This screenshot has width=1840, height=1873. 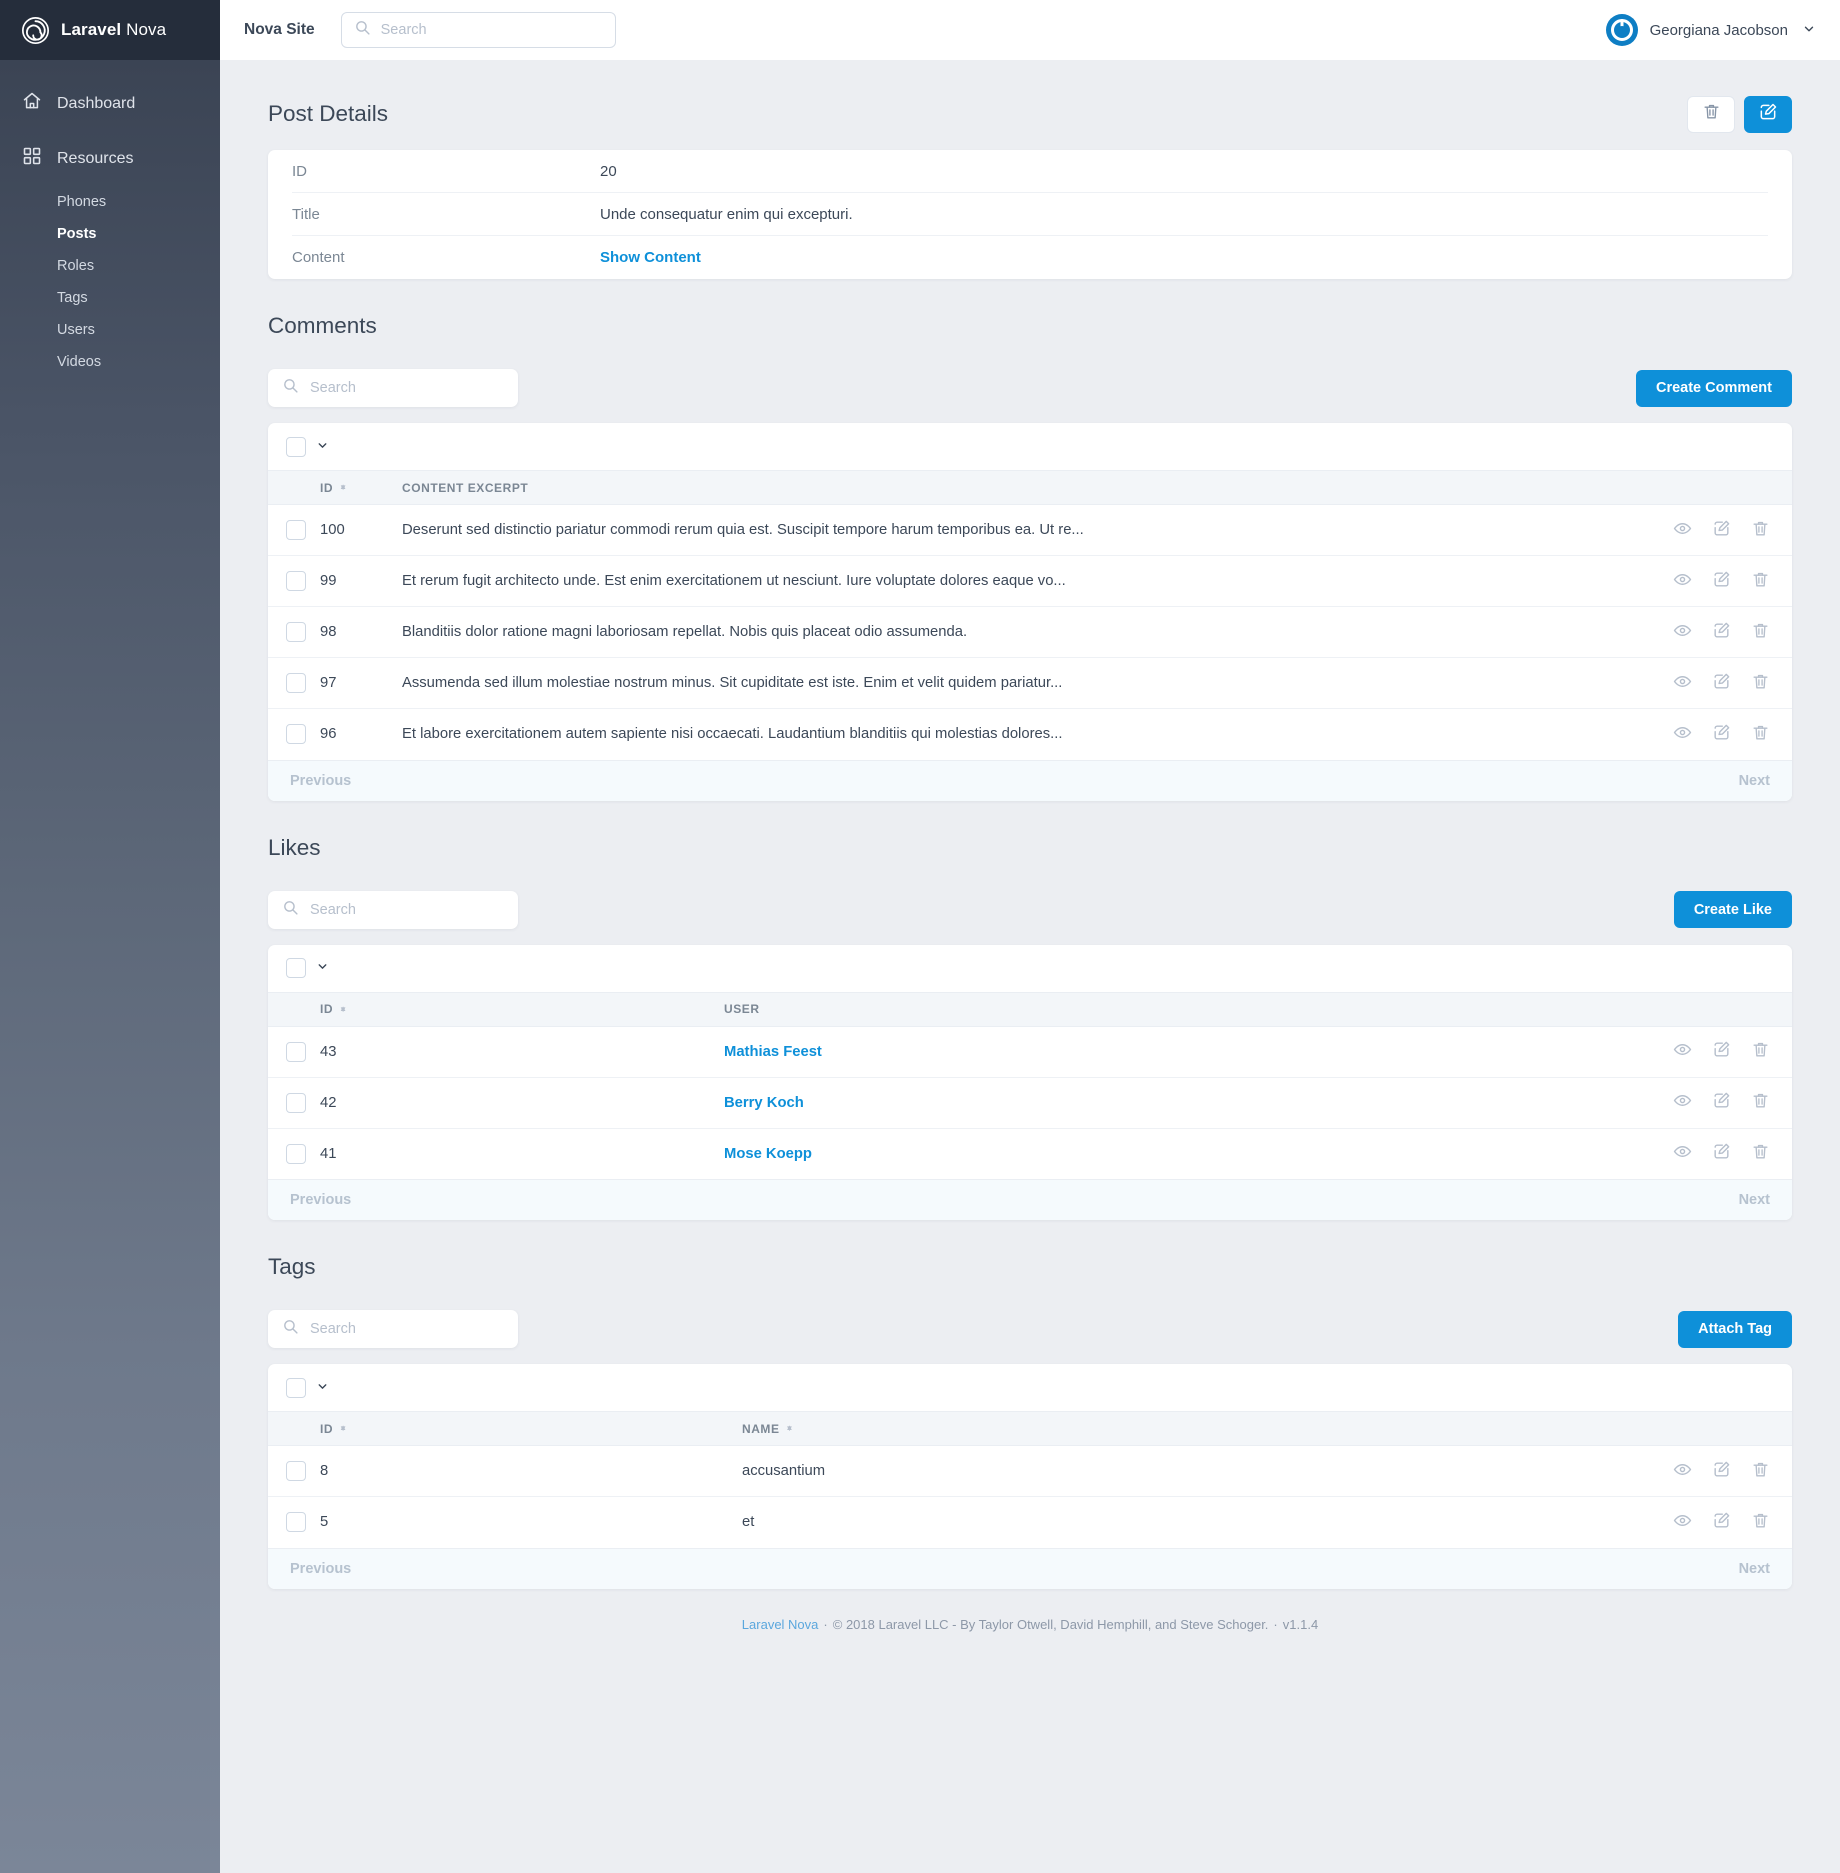 I want to click on table-row: 8 accusantium, so click(x=1030, y=1471).